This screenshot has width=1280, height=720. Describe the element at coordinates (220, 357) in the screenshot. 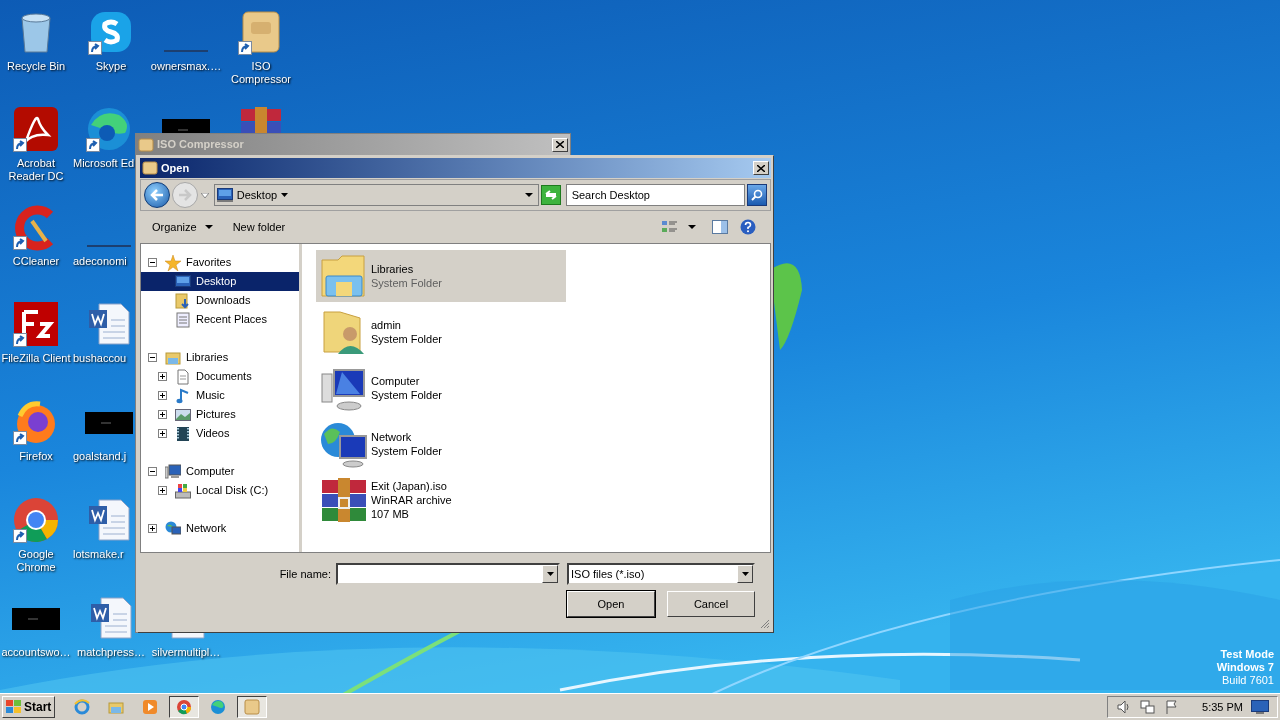

I see `tree-item: Libraries` at that location.